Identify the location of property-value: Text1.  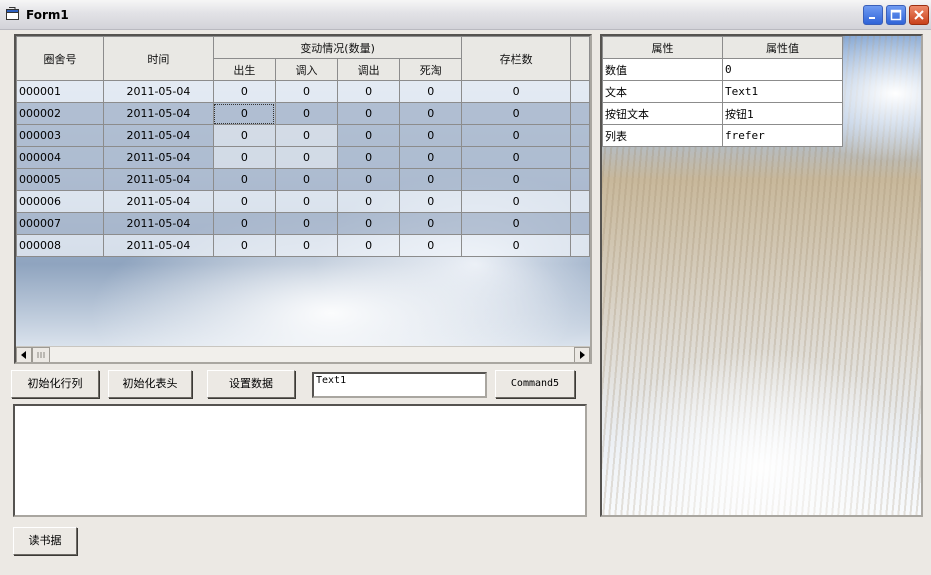
(782, 91).